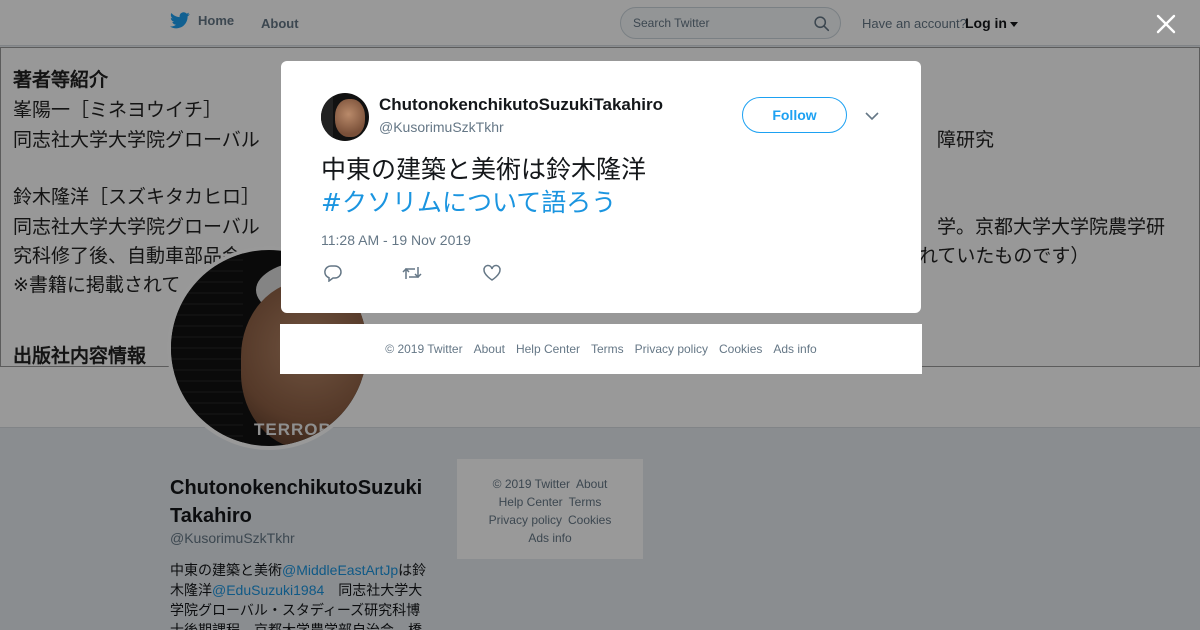  What do you see at coordinates (548, 349) in the screenshot?
I see `footer-help-link: Help Center` at bounding box center [548, 349].